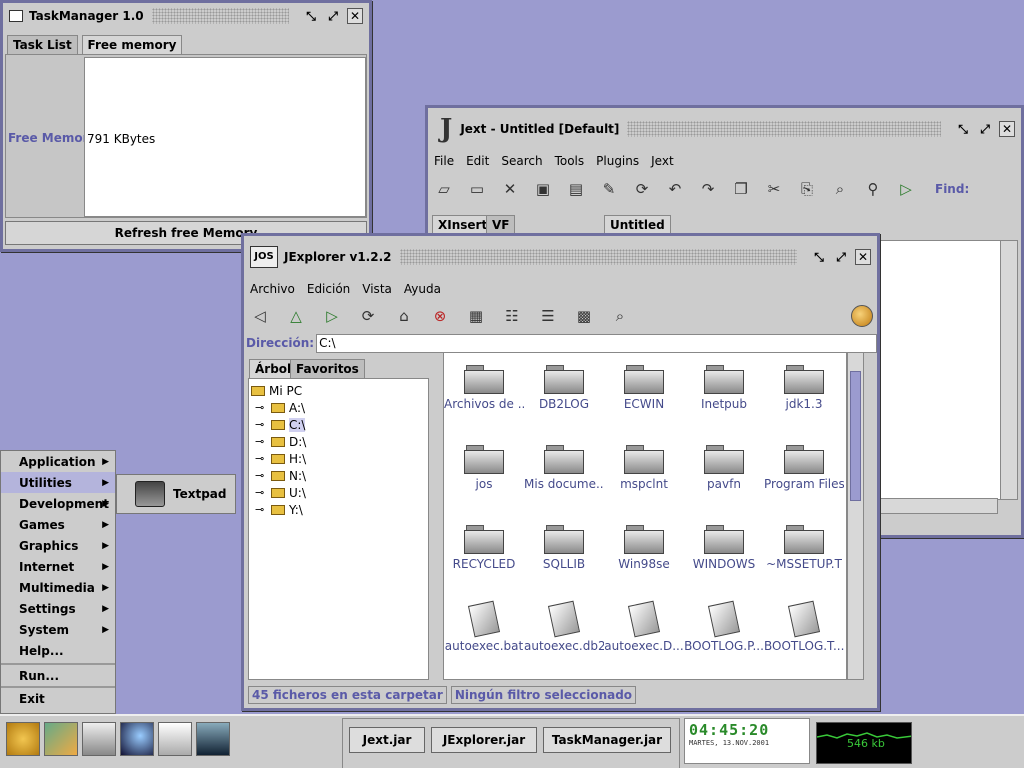  Describe the element at coordinates (260, 316) in the screenshot. I see `back-icon: ◁` at that location.